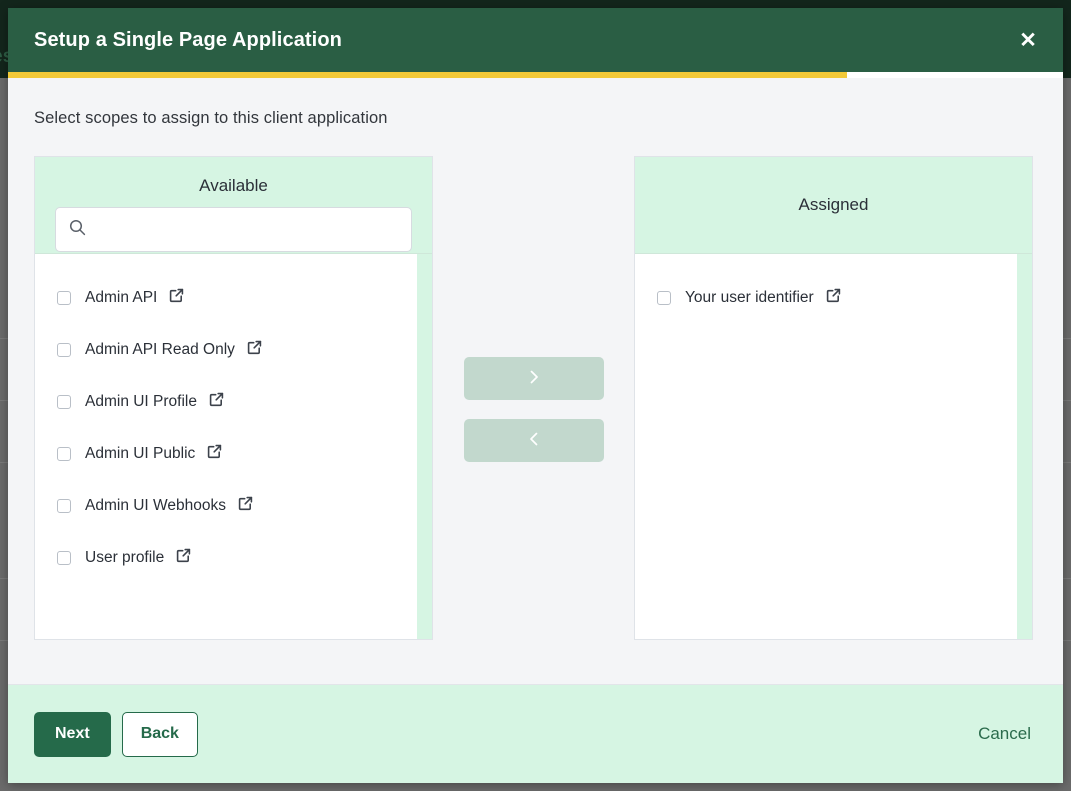 Image resolution: width=1071 pixels, height=791 pixels. What do you see at coordinates (233, 558) in the screenshot?
I see `list-item: User profile` at bounding box center [233, 558].